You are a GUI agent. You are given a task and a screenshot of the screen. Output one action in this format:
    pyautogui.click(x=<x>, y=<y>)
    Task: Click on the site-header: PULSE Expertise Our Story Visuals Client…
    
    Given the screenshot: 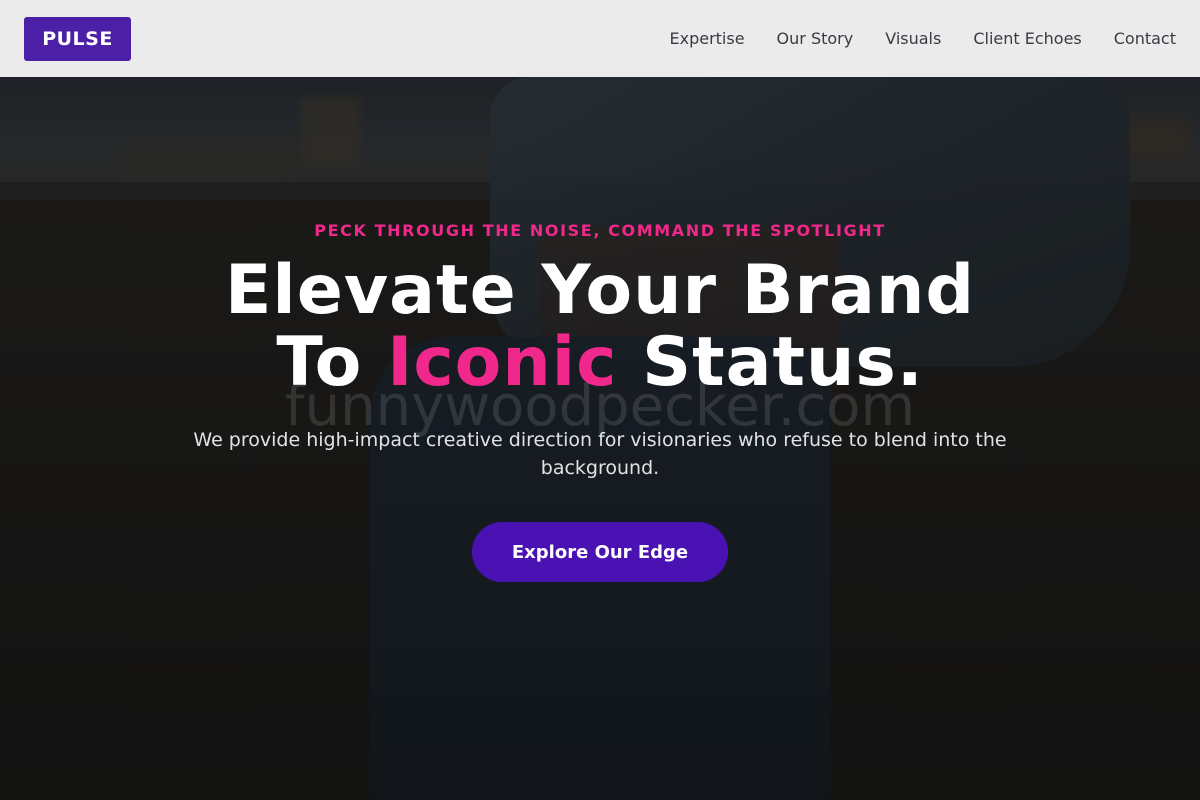 What is the action you would take?
    pyautogui.click(x=600, y=38)
    